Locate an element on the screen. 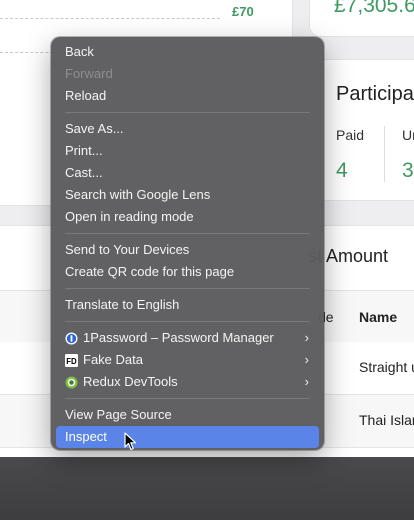  paid-count: 4 is located at coordinates (342, 170).